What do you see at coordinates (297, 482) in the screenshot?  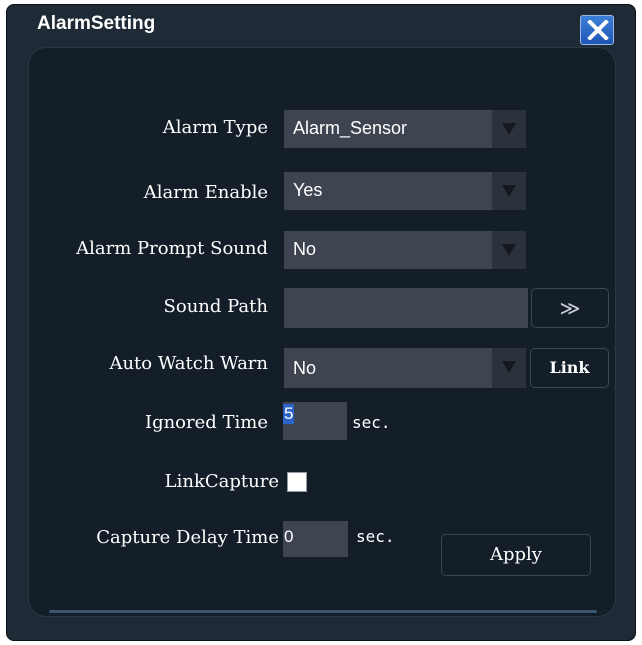 I see `link-capture-checkbox` at bounding box center [297, 482].